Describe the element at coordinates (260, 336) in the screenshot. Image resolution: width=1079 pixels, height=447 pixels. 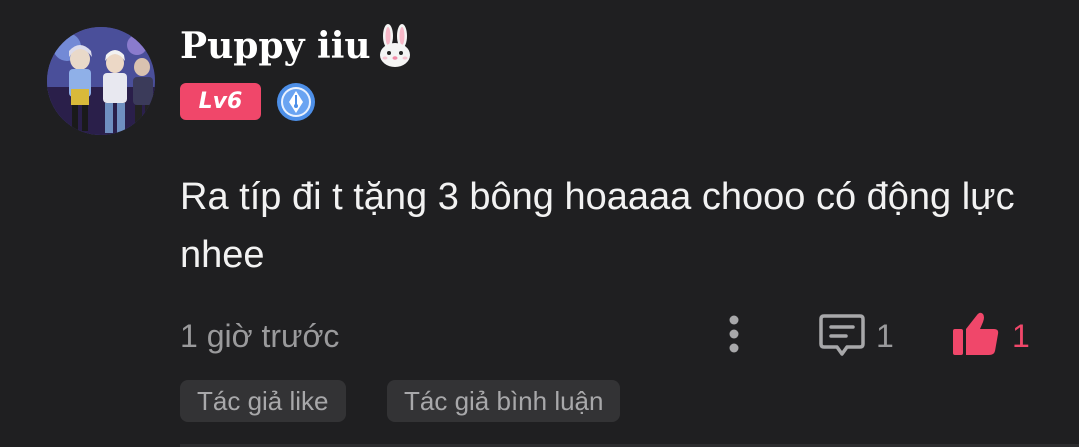
I see `comment-timestamp: 1 giờ trước` at that location.